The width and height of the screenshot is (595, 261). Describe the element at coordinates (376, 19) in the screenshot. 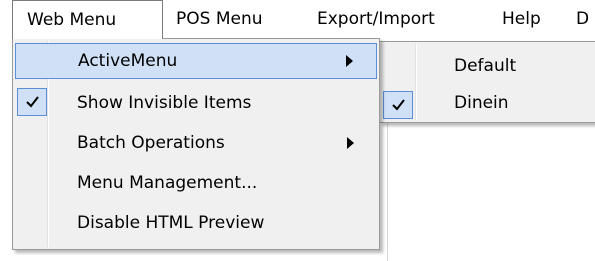

I see `menubar-export-import-label: Export/Import` at that location.